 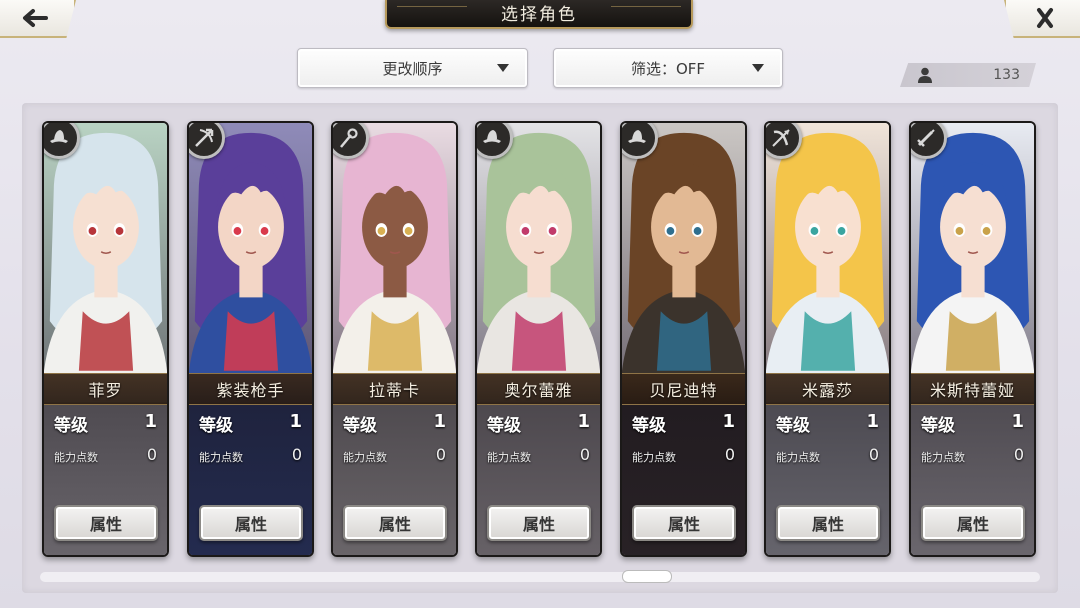 I want to click on staff-icon, so click(x=349, y=138).